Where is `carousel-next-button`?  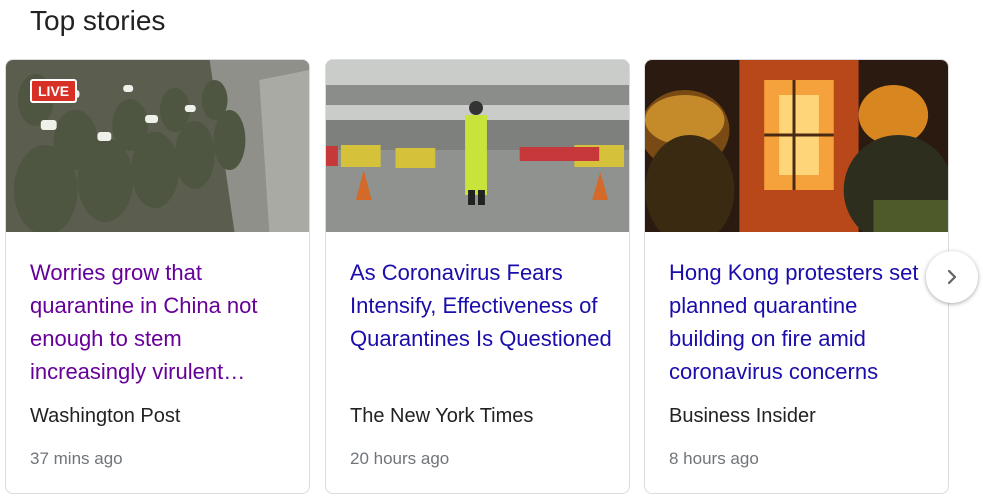 carousel-next-button is located at coordinates (952, 277).